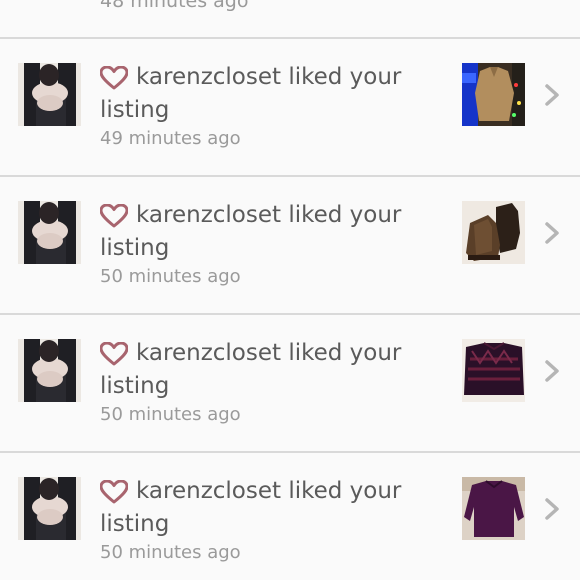 The image size is (580, 580). What do you see at coordinates (170, 138) in the screenshot?
I see `timestamp: 49 minutes ago` at bounding box center [170, 138].